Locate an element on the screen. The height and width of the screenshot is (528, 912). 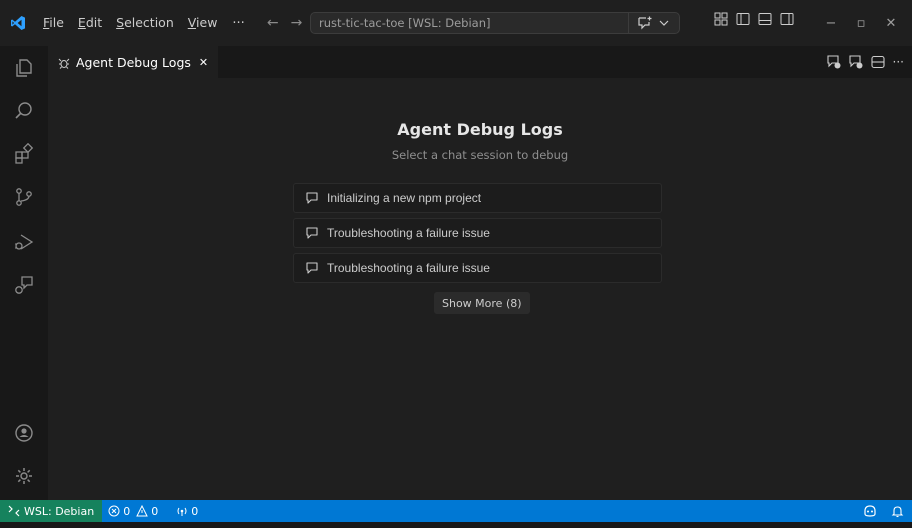
split-editor-icon is located at coordinates (877, 62).